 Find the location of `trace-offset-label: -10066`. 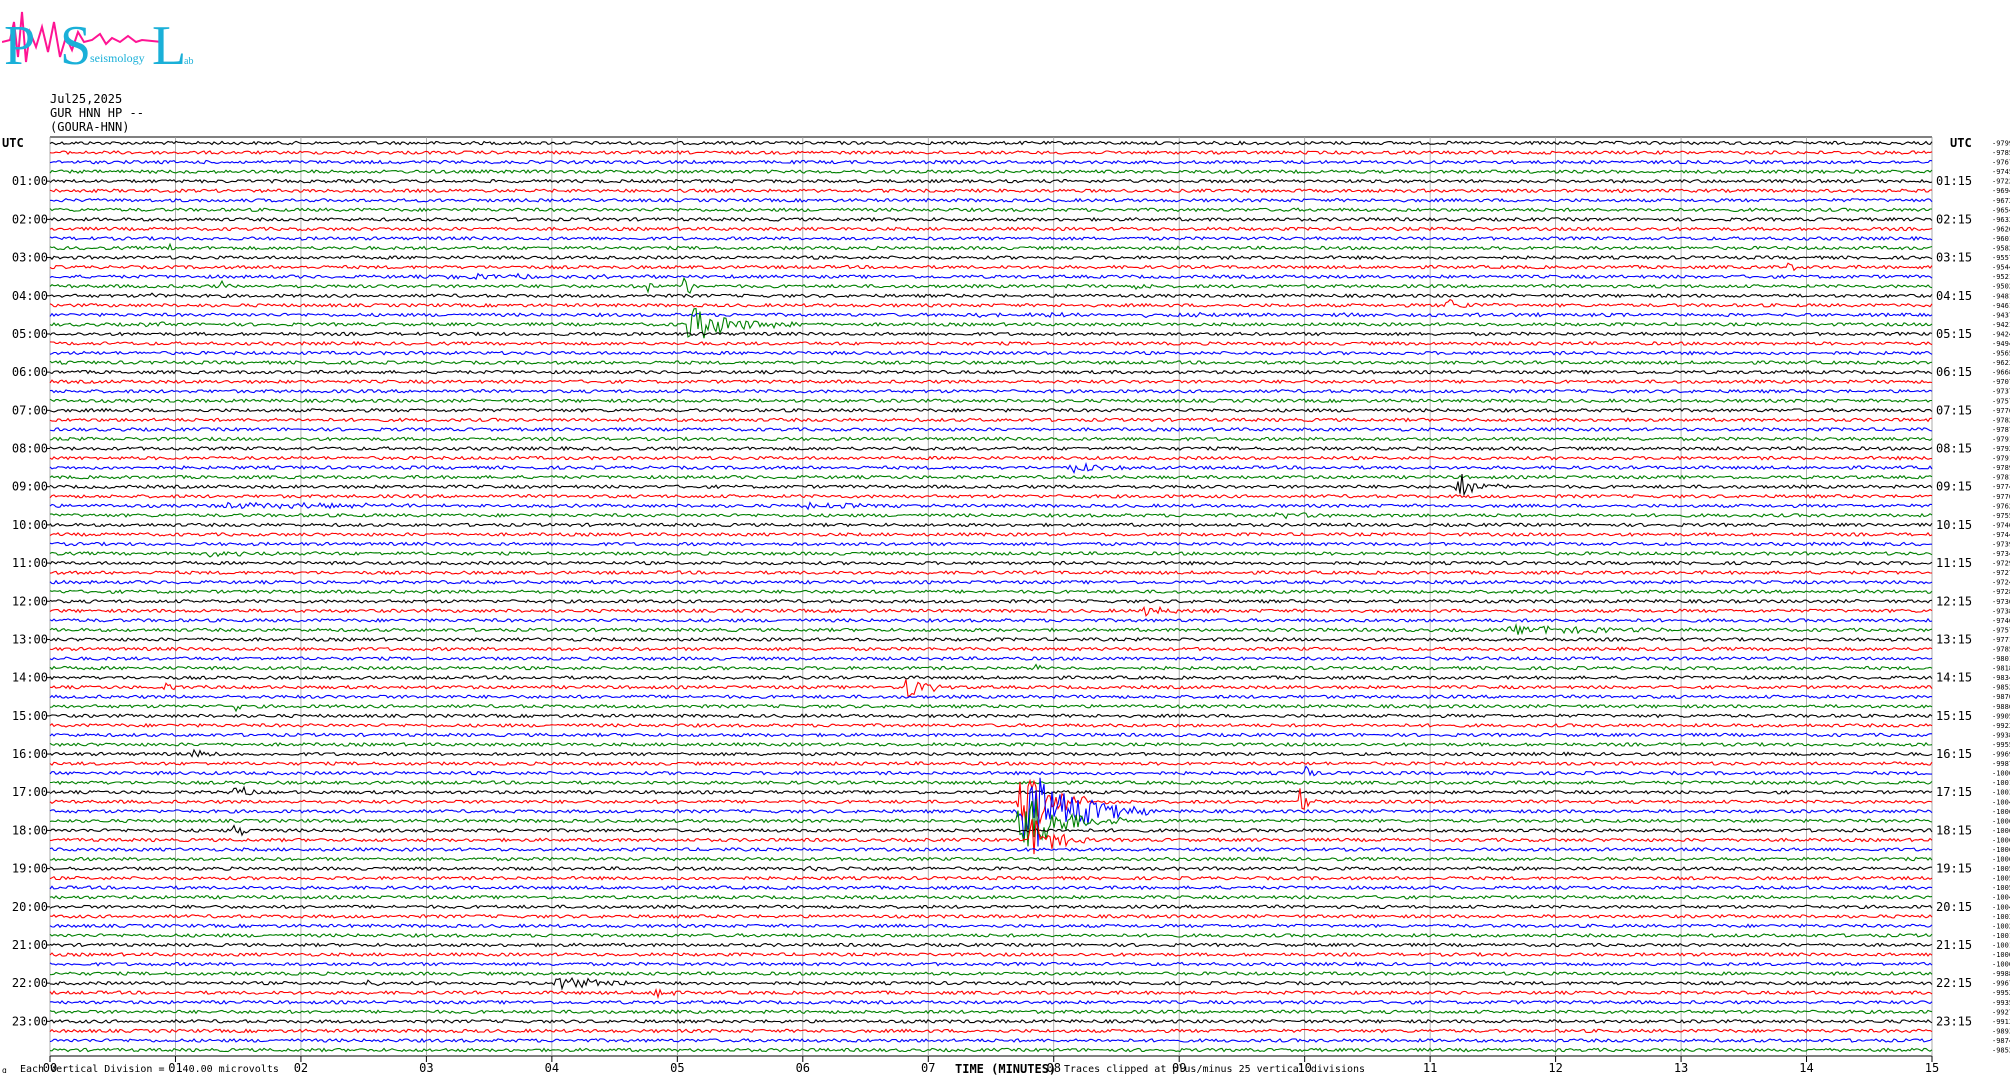

trace-offset-label: -10066 is located at coordinates (2001, 821).